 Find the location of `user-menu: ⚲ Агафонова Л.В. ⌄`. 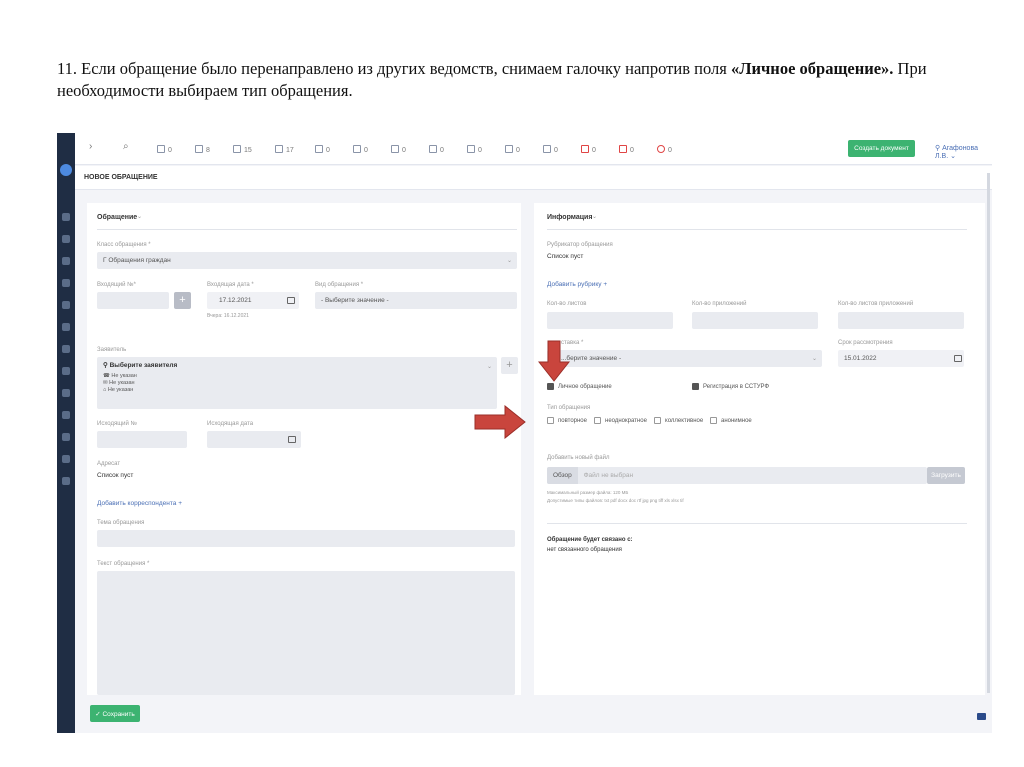

user-menu: ⚲ Агафонова Л.В. ⌄ is located at coordinates (963, 152).